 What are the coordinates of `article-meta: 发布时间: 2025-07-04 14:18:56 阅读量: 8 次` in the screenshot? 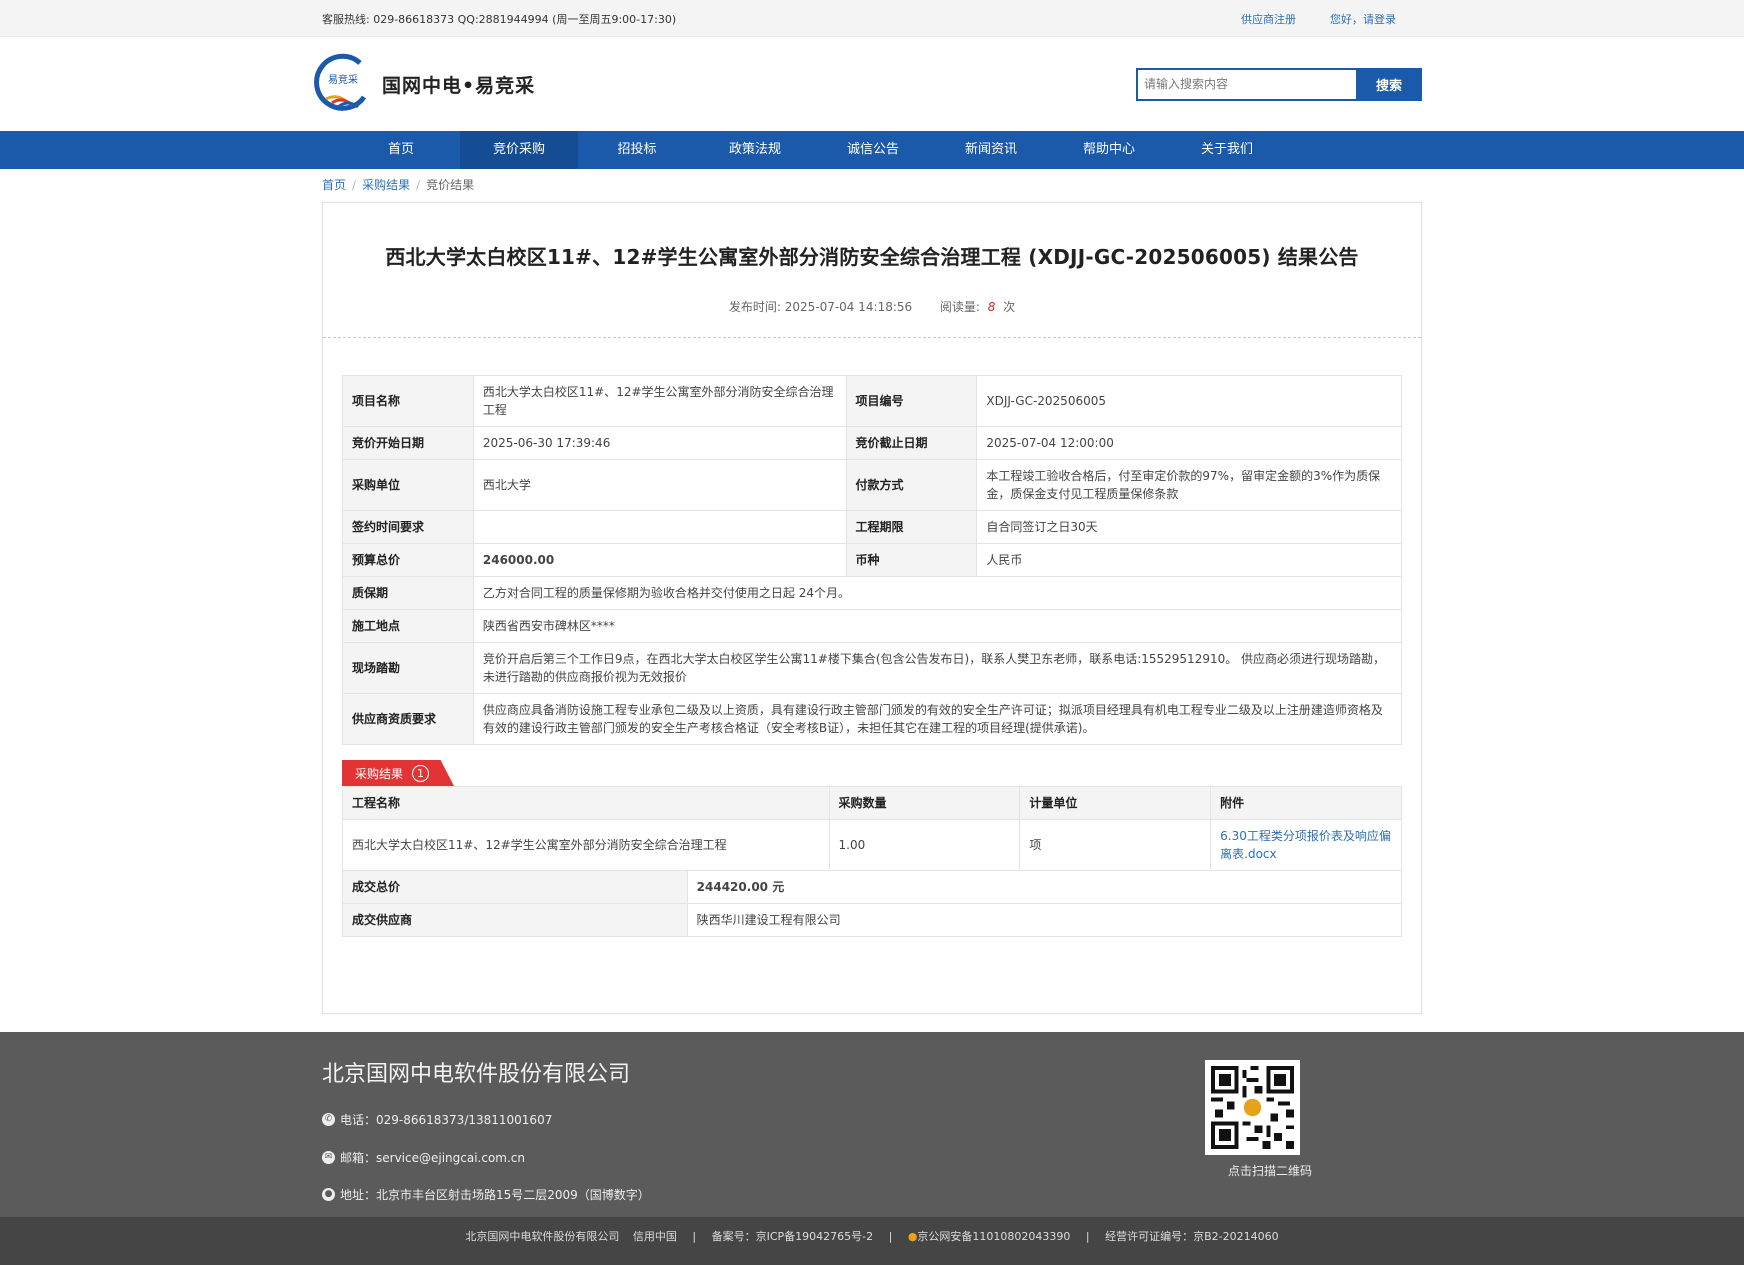 It's located at (872, 307).